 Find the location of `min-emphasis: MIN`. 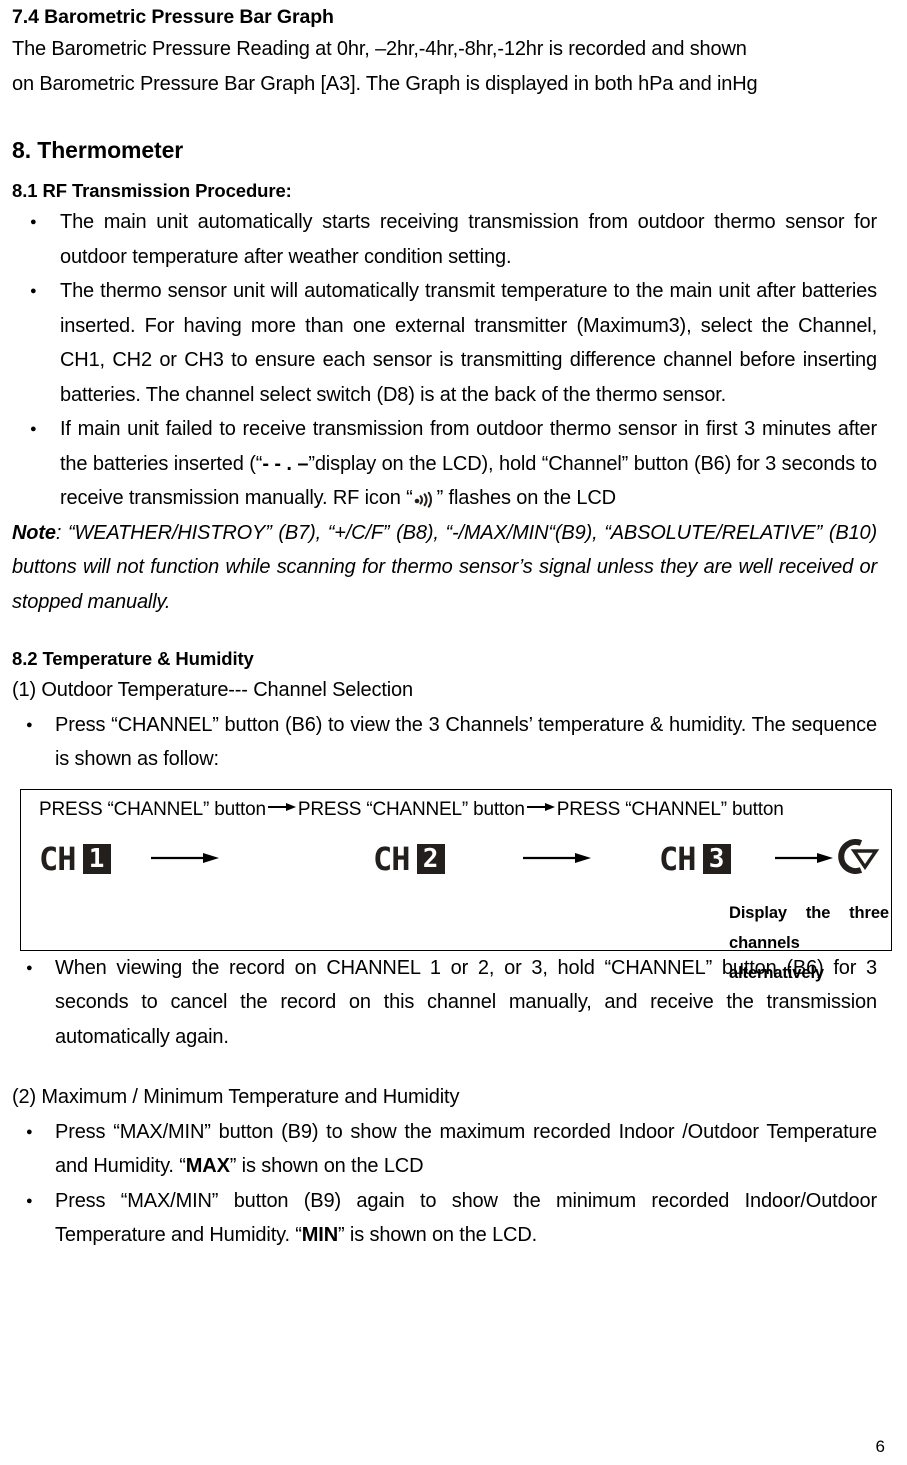

min-emphasis: MIN is located at coordinates (320, 1235).